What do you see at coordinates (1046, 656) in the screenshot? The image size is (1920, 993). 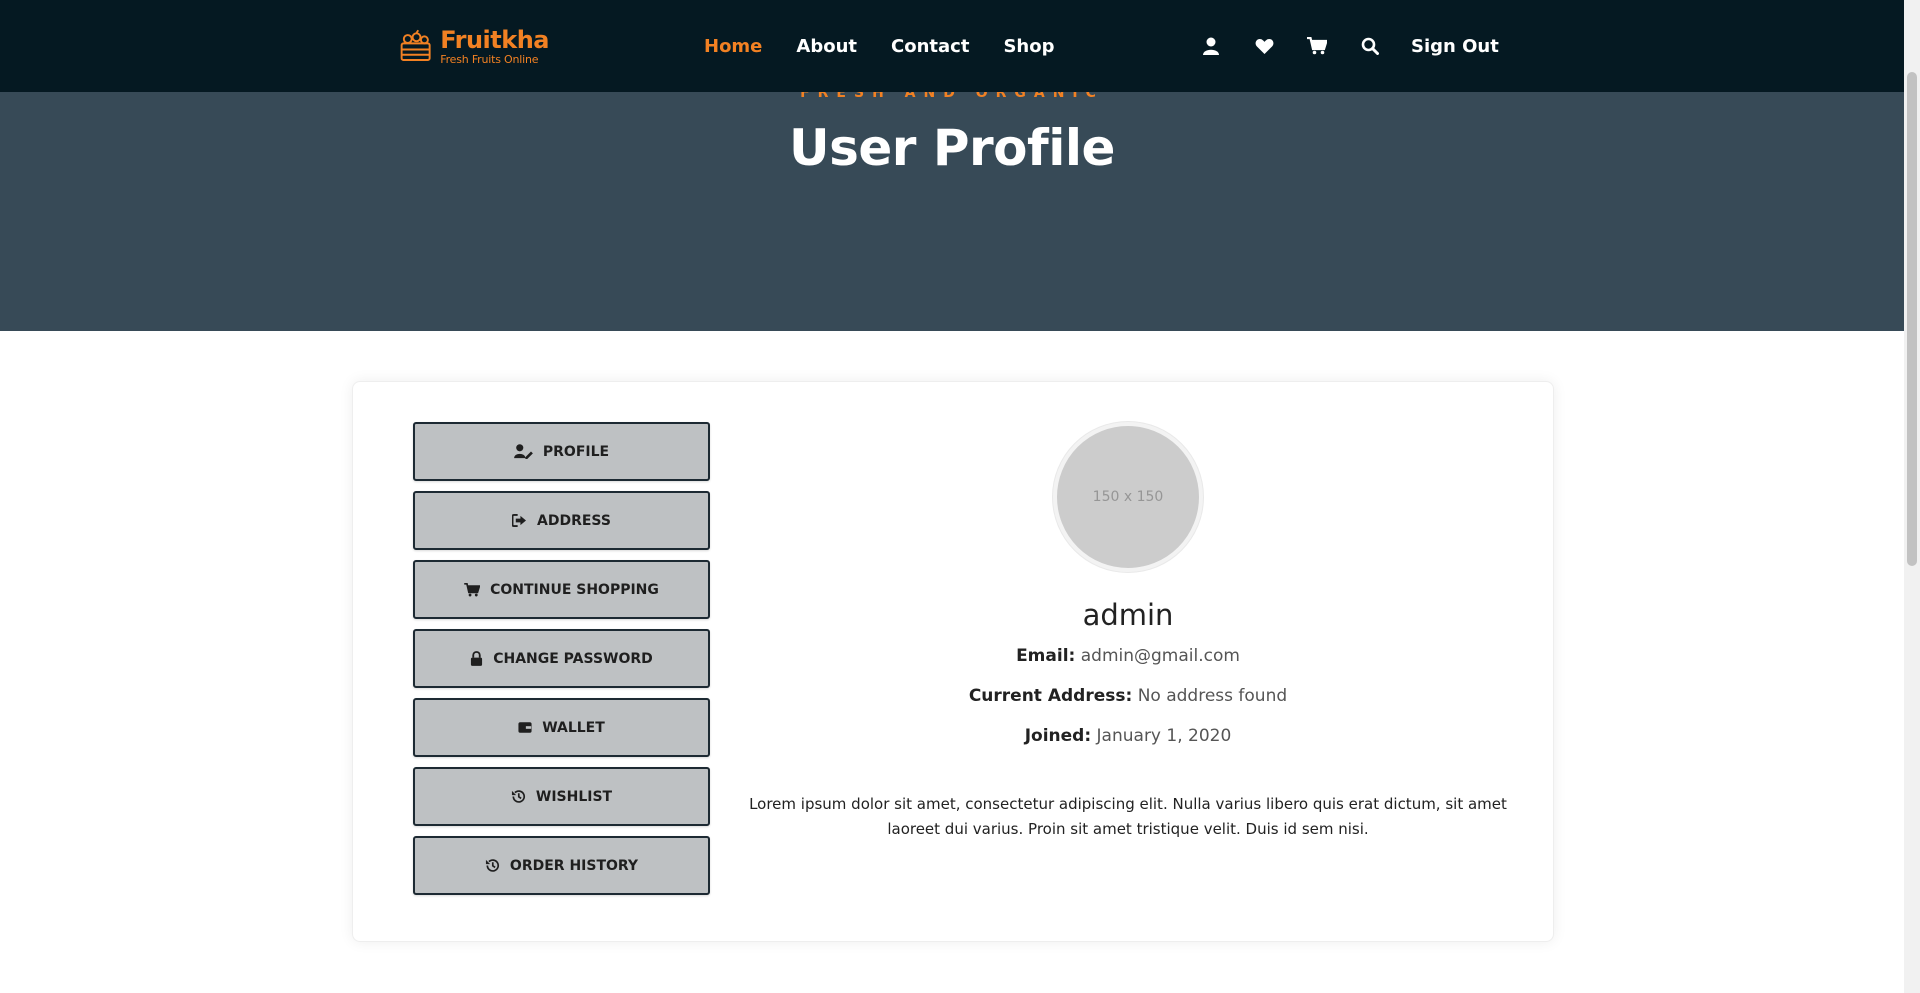 I see `email-label: Email:` at bounding box center [1046, 656].